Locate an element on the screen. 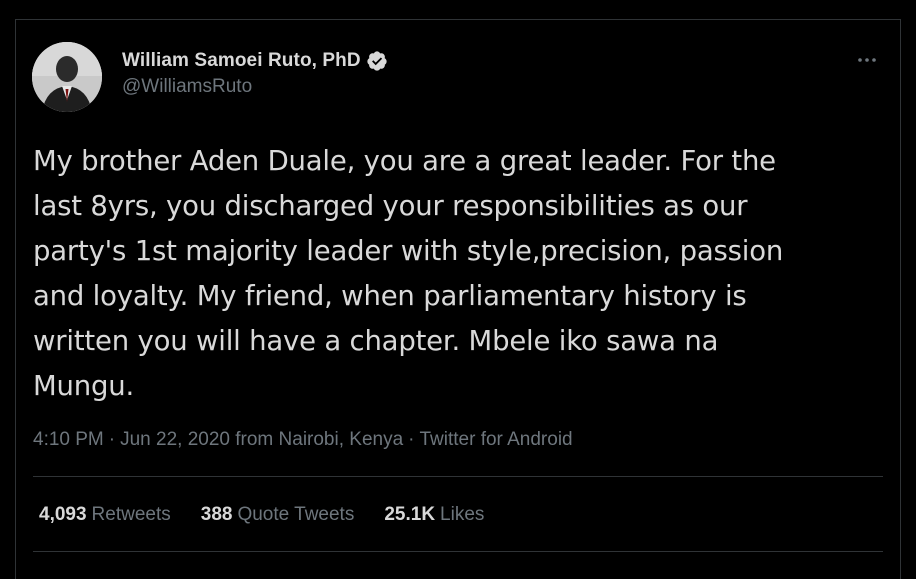 Image resolution: width=916 pixels, height=579 pixels. name-row: William Samoei Ruto, PhD is located at coordinates (255, 61).